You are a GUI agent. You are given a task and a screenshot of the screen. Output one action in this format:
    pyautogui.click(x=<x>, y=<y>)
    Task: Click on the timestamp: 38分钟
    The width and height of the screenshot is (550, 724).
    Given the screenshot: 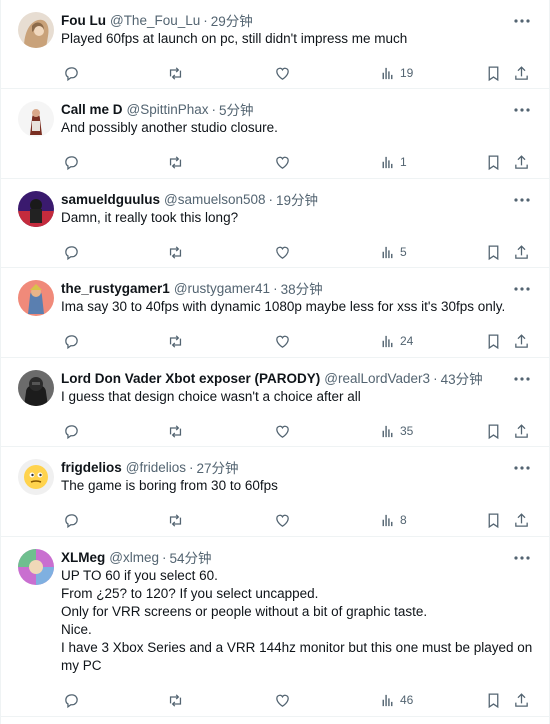 What is the action you would take?
    pyautogui.click(x=302, y=288)
    